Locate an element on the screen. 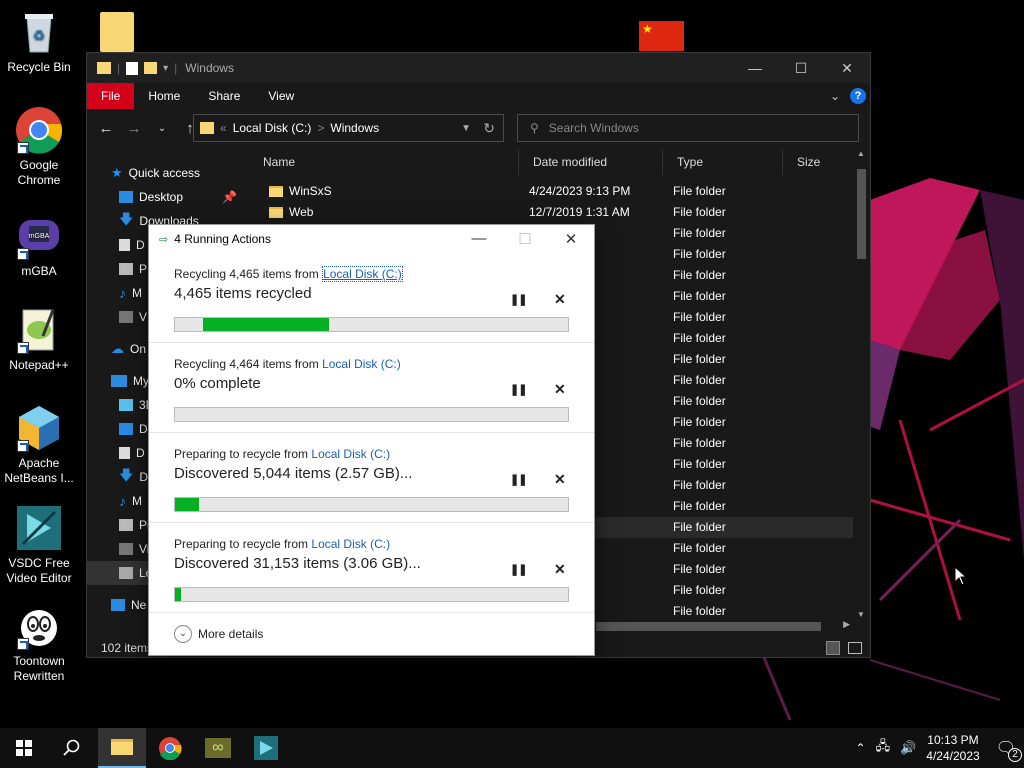 The image size is (1024, 768). taskbar-app-infinity: ∞ is located at coordinates (218, 748).